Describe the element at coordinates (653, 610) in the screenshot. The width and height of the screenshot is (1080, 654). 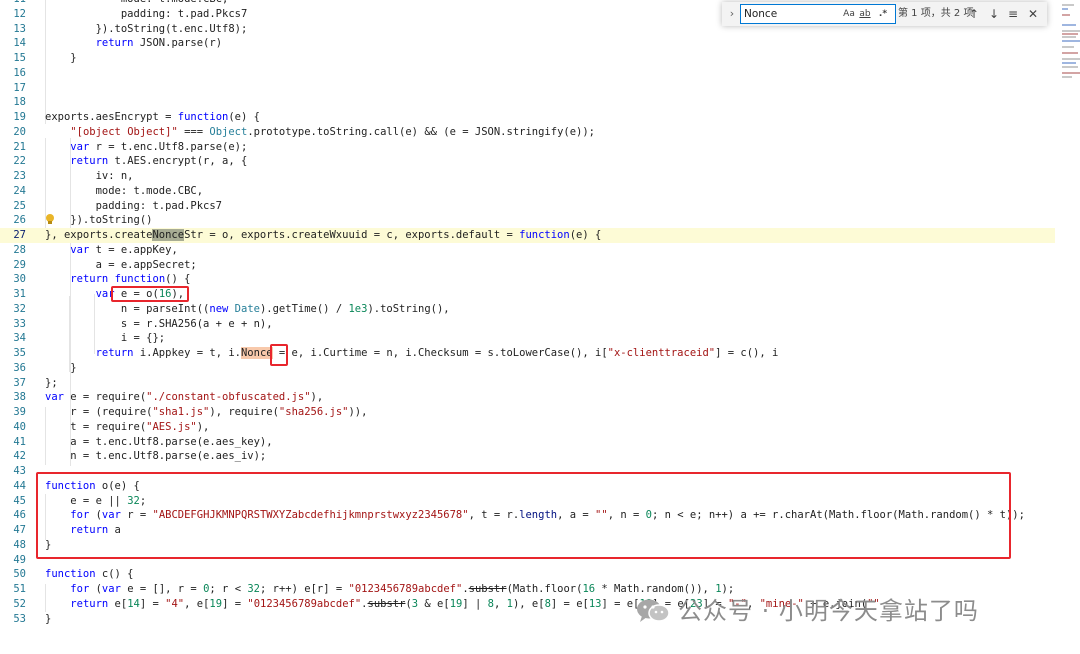
I see `wechat-icon` at that location.